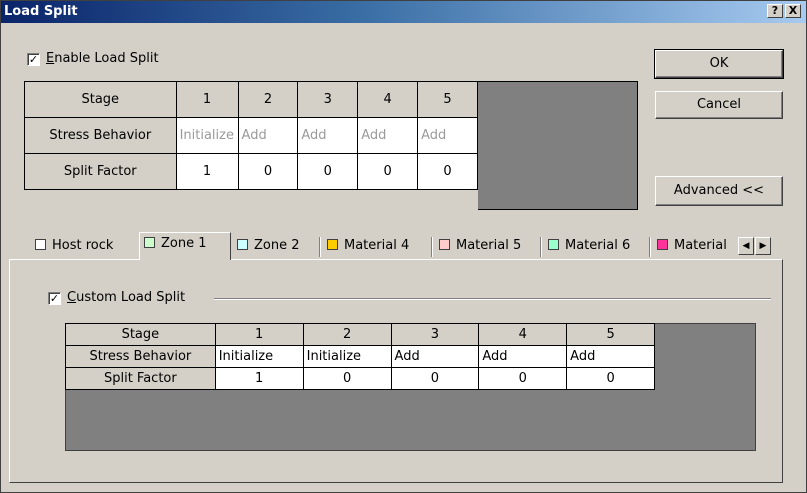 The width and height of the screenshot is (807, 493). What do you see at coordinates (598, 245) in the screenshot?
I see `tab-label: Material 6` at bounding box center [598, 245].